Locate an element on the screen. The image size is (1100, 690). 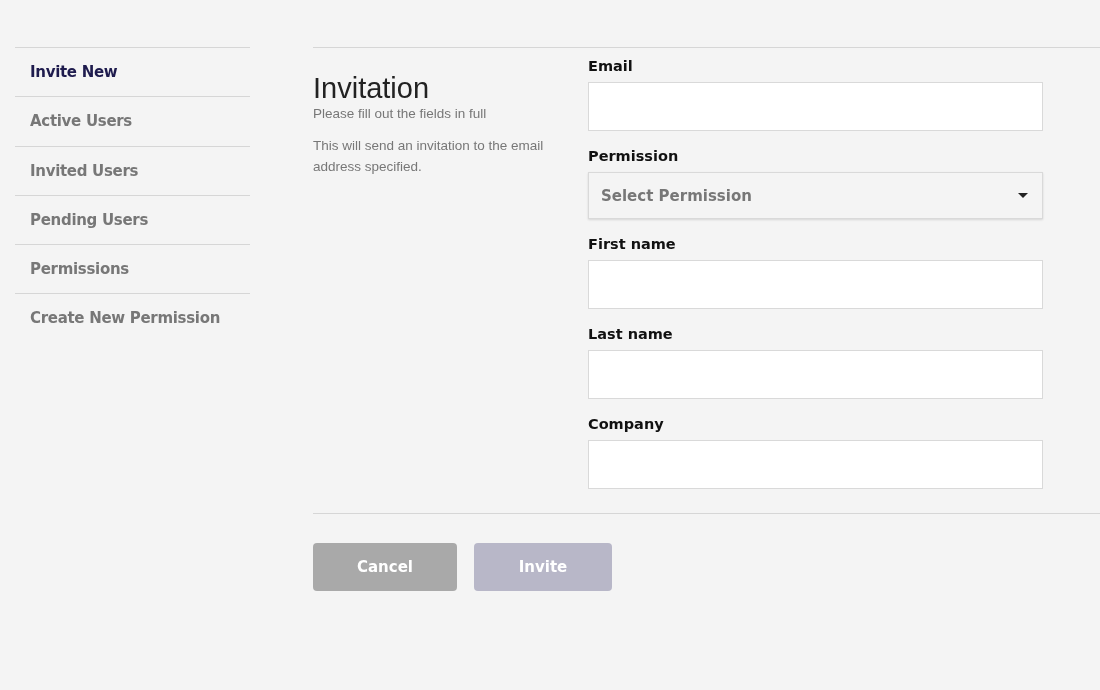
sidebar-item: Permissions is located at coordinates (132, 269).